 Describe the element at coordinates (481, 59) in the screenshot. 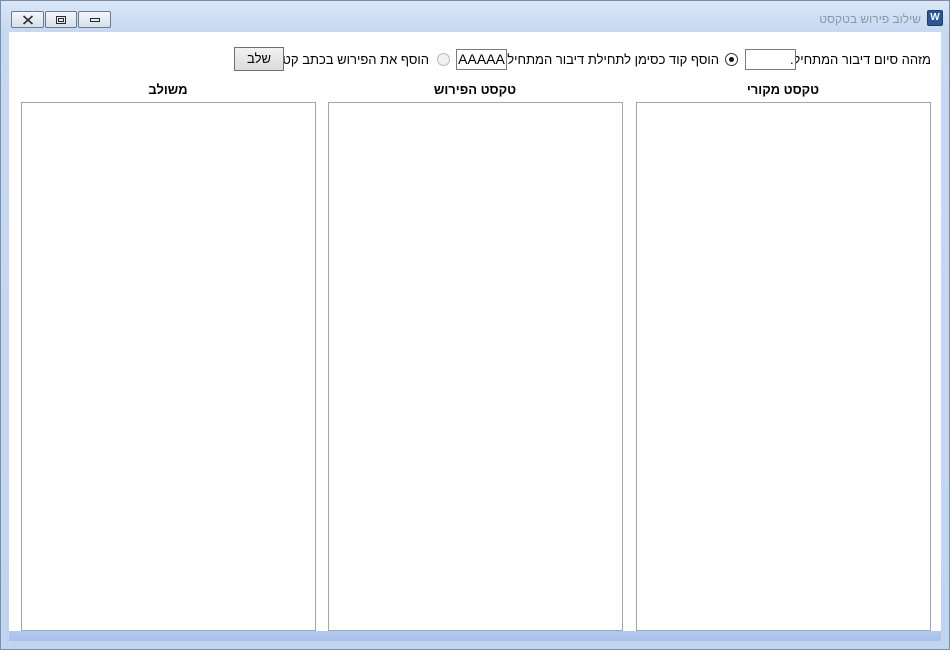

I see `prefix-code-input: AAAAA` at that location.